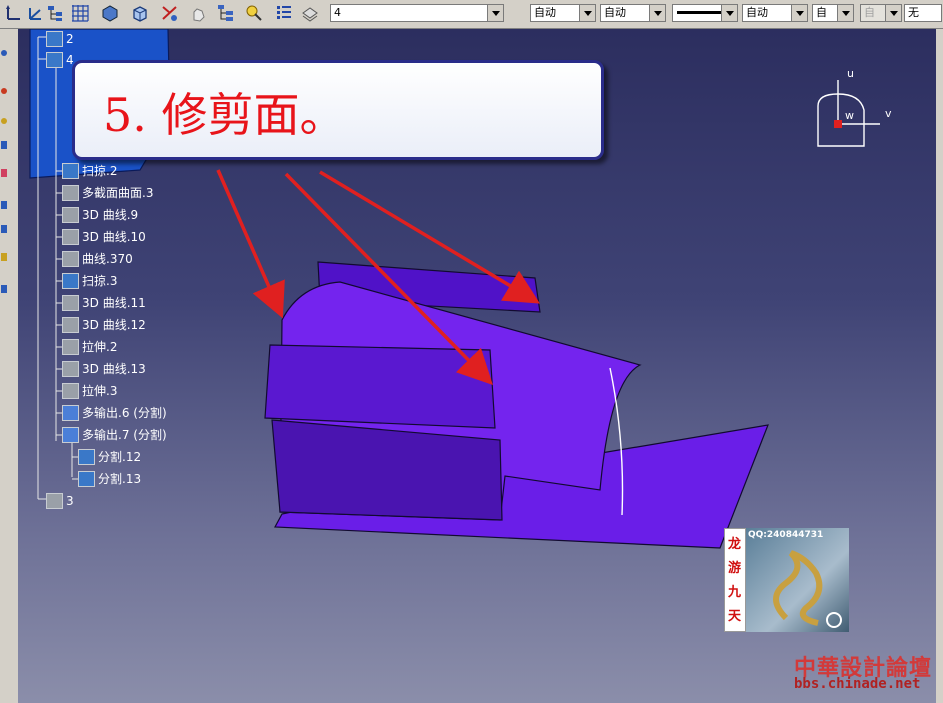  Describe the element at coordinates (821, 12) in the screenshot. I see `point-type-combo-value: 自` at that location.